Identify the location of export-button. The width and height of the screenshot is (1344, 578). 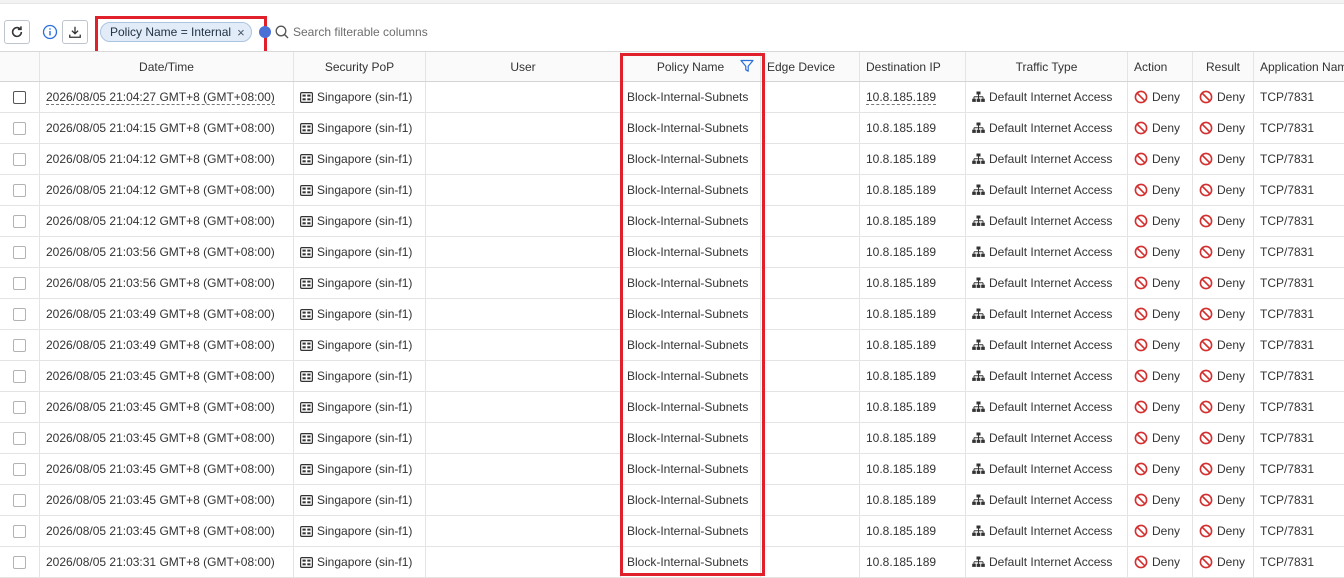
(75, 32).